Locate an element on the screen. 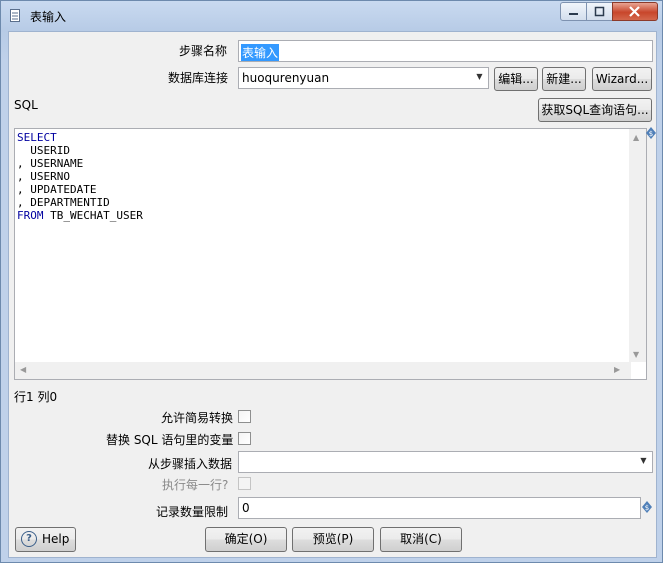 This screenshot has height=565, width=665. scroll-left-icon: ◀ is located at coordinates (23, 369).